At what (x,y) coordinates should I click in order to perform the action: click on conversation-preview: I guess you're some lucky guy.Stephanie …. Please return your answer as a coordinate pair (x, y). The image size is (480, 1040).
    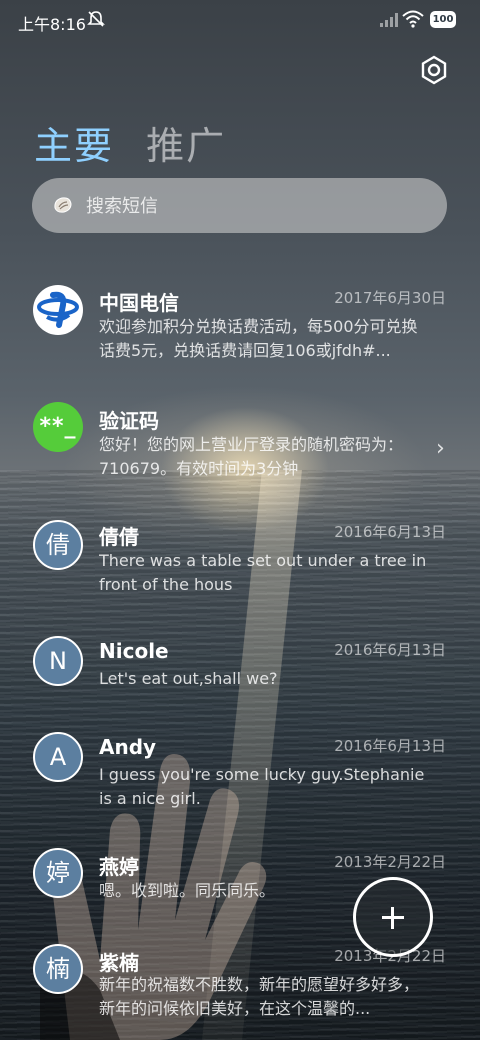
    Looking at the image, I should click on (262, 786).